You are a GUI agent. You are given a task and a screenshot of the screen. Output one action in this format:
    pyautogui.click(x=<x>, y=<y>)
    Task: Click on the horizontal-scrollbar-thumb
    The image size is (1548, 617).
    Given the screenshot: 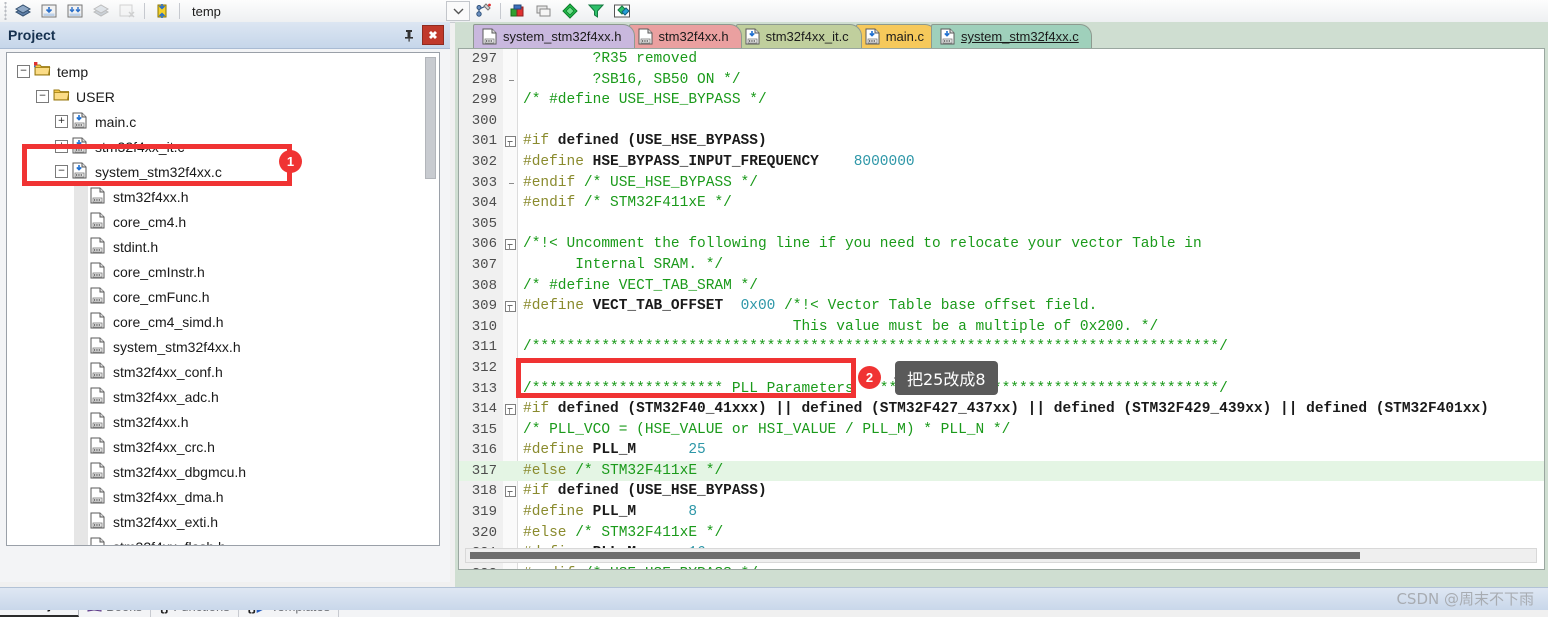 What is the action you would take?
    pyautogui.click(x=915, y=555)
    